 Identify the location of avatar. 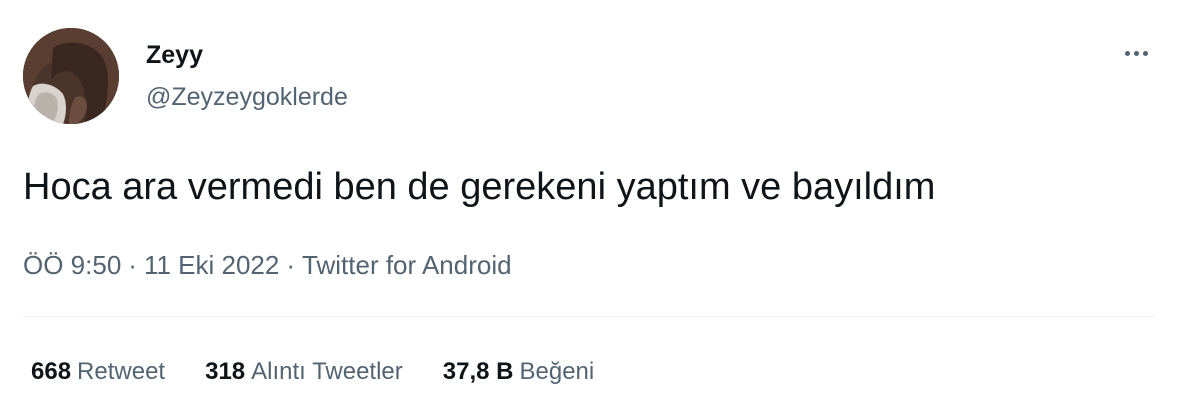
(71, 76).